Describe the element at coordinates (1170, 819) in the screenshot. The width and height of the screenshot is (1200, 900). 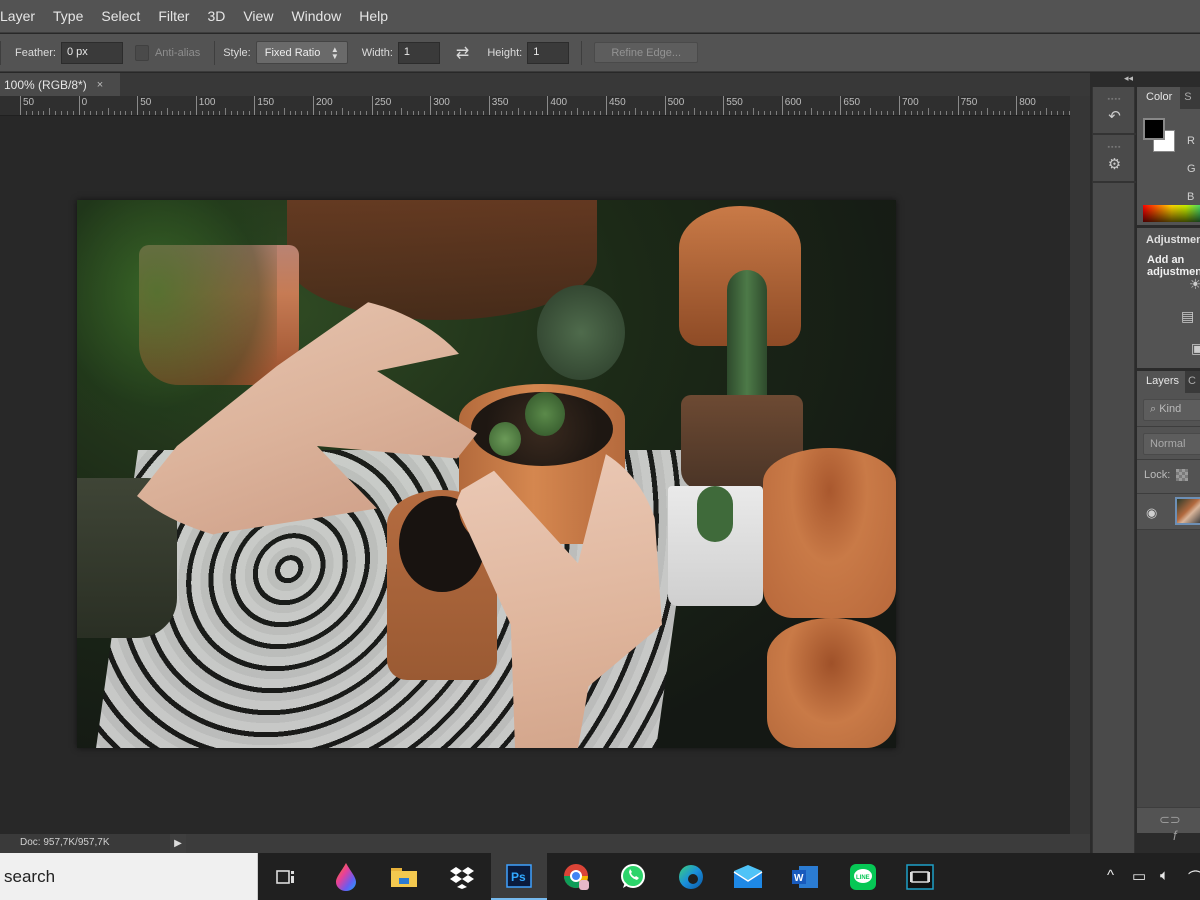
I see `link-layers-icon: ⊂⊃` at that location.